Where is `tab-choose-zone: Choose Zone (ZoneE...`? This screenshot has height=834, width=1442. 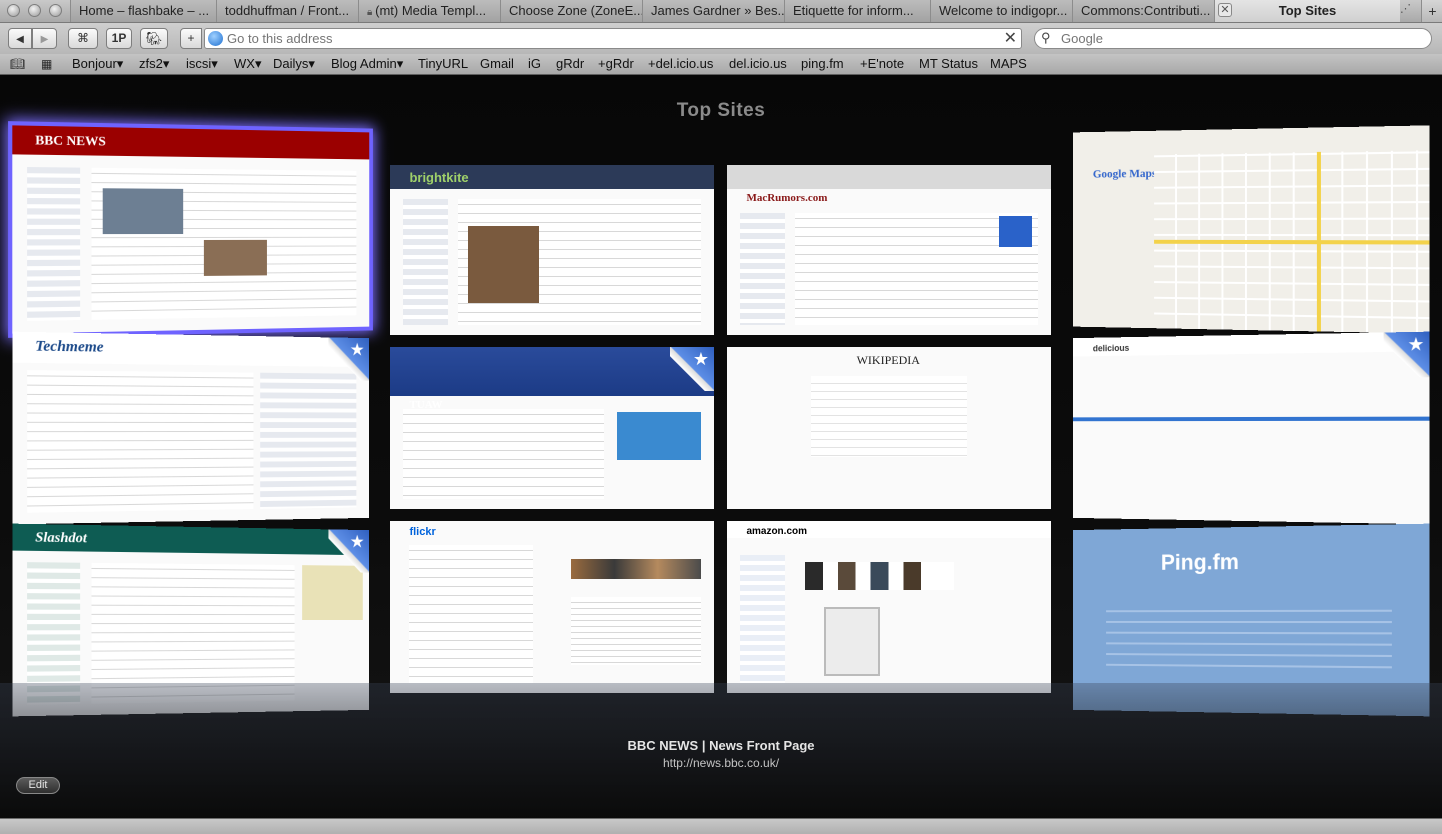
tab-choose-zone: Choose Zone (ZoneE... is located at coordinates (571, 11).